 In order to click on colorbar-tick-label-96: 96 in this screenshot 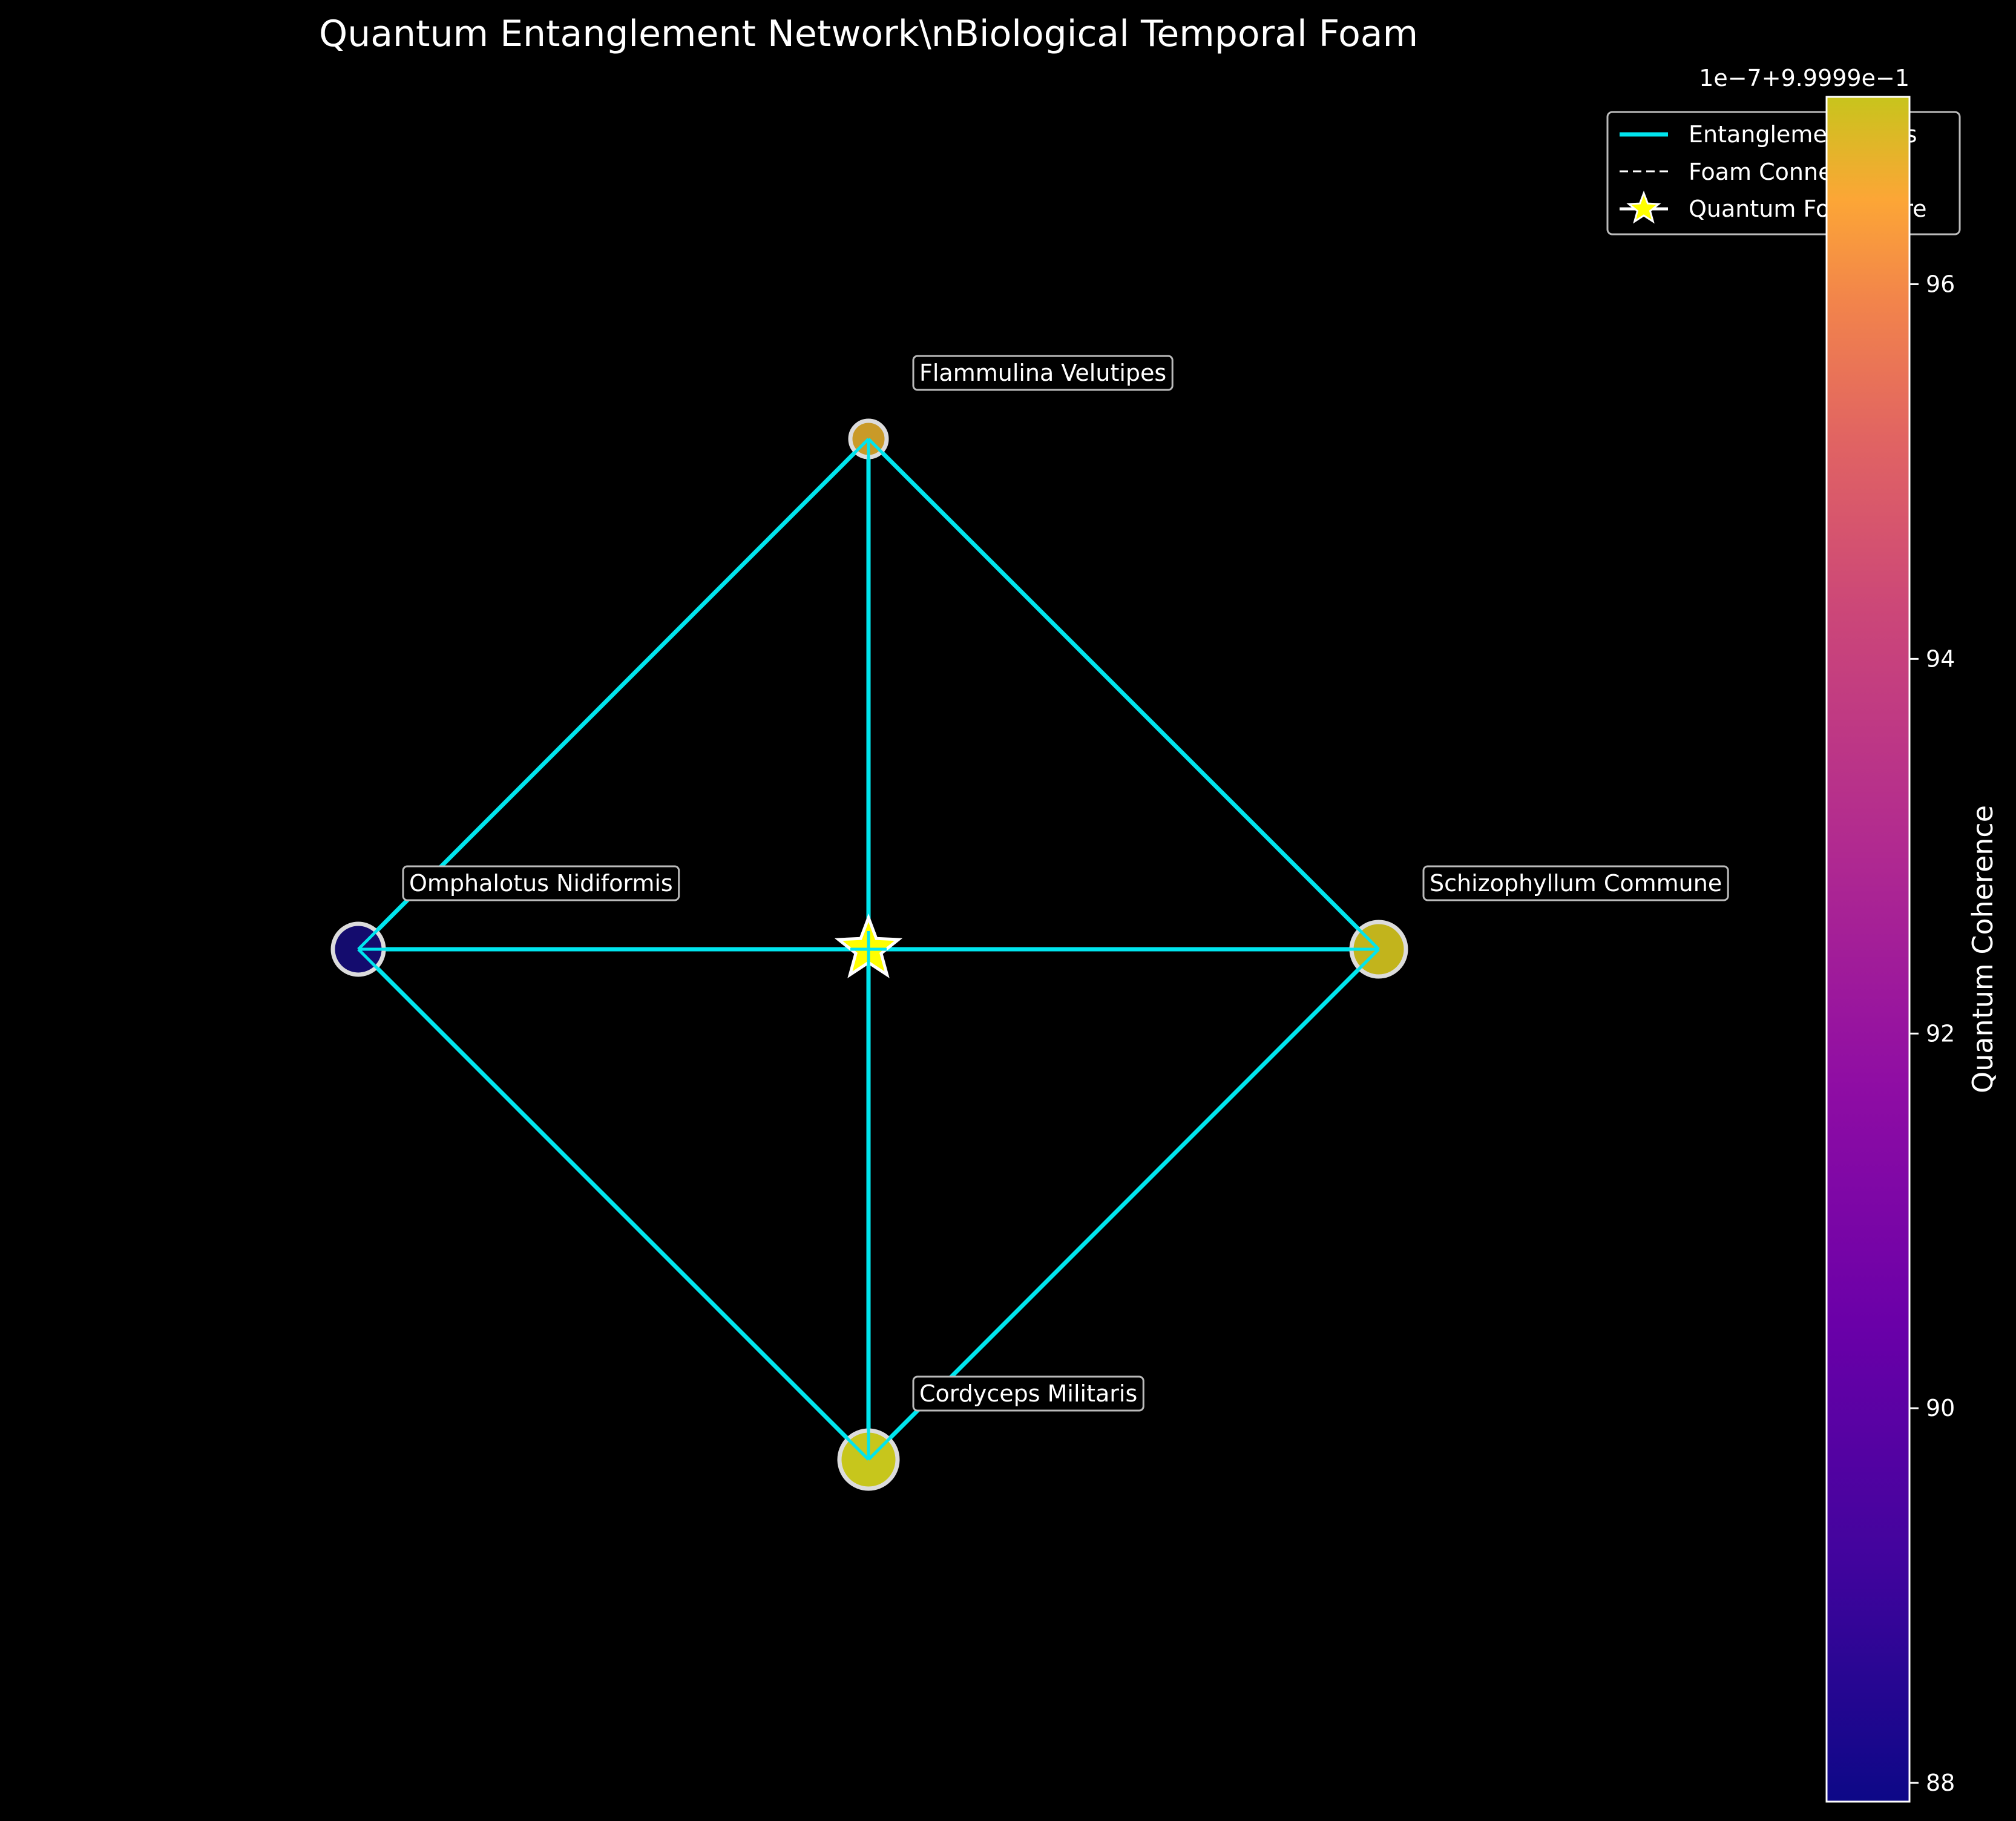, I will do `click(1941, 284)`.